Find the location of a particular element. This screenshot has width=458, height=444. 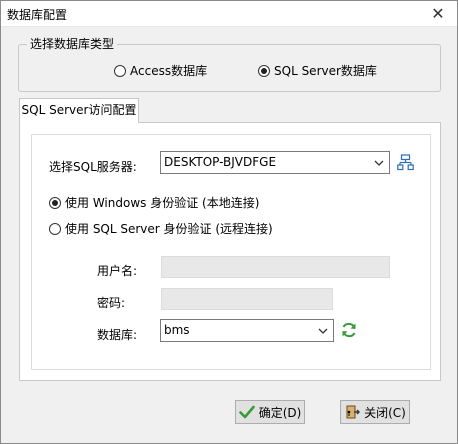

password-input is located at coordinates (247, 299).